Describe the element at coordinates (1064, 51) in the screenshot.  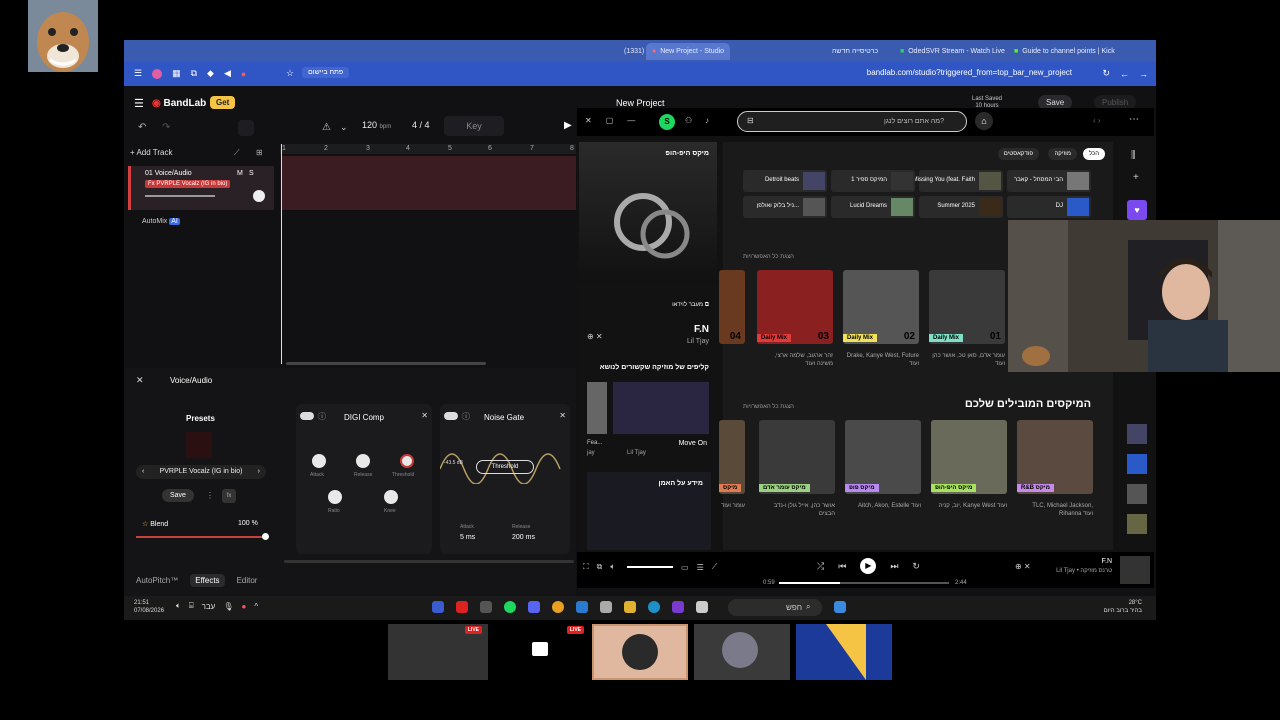
I see `browser-tab: ■ Guide to channel points | Kick` at that location.